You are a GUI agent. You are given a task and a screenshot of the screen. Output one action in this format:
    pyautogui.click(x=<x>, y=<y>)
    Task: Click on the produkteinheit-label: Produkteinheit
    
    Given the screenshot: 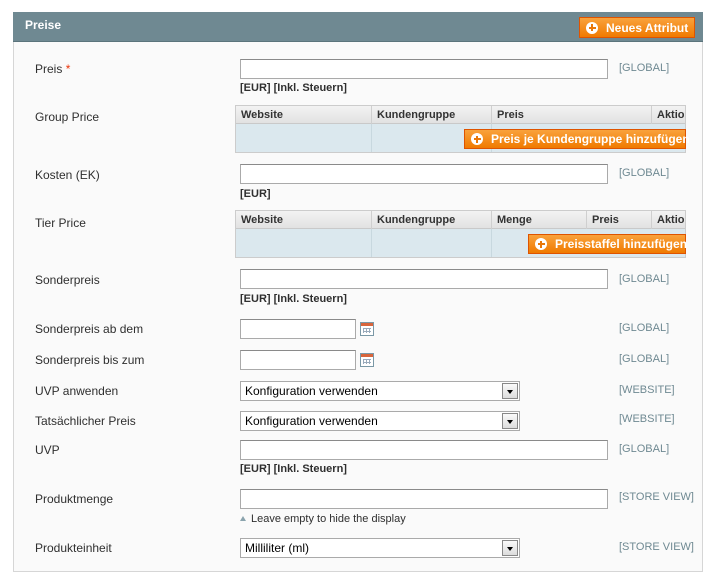 What is the action you would take?
    pyautogui.click(x=73, y=548)
    